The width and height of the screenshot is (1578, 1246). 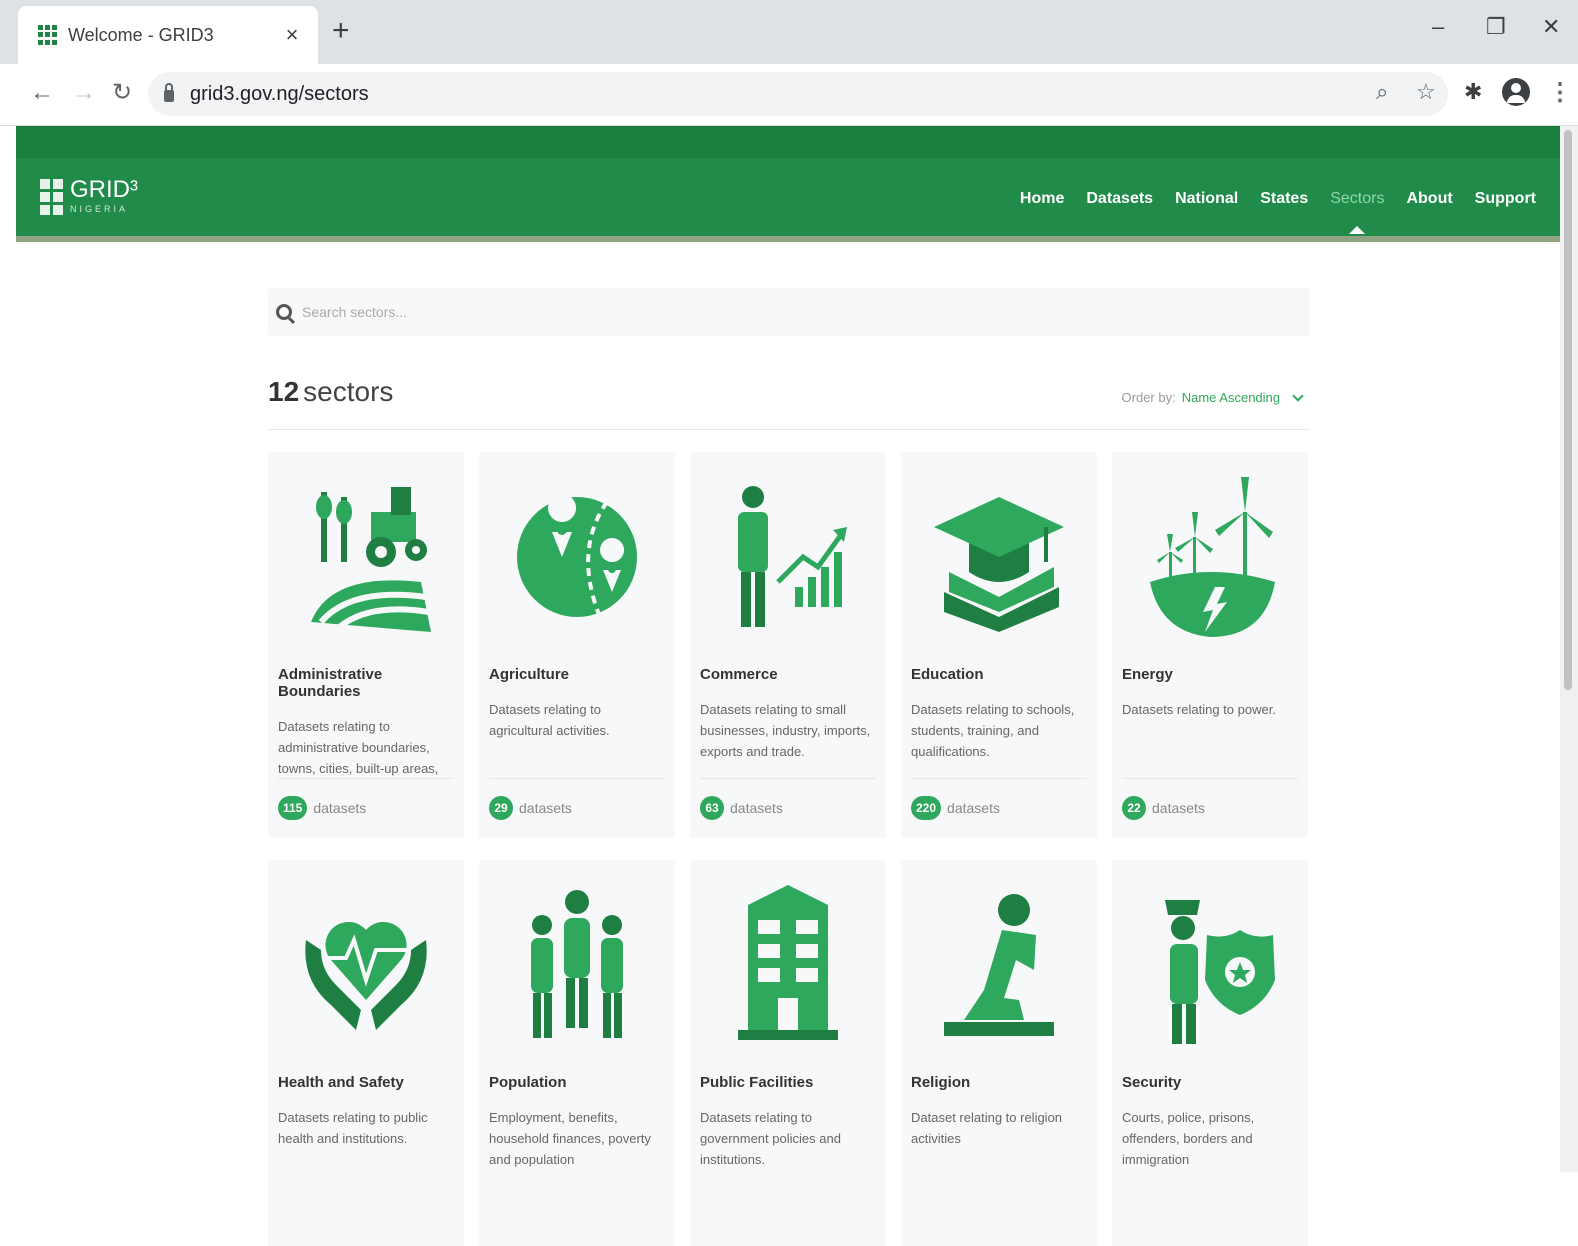 What do you see at coordinates (798, 94) in the screenshot?
I see `address-bar: grid3.gov.ng/sectors` at bounding box center [798, 94].